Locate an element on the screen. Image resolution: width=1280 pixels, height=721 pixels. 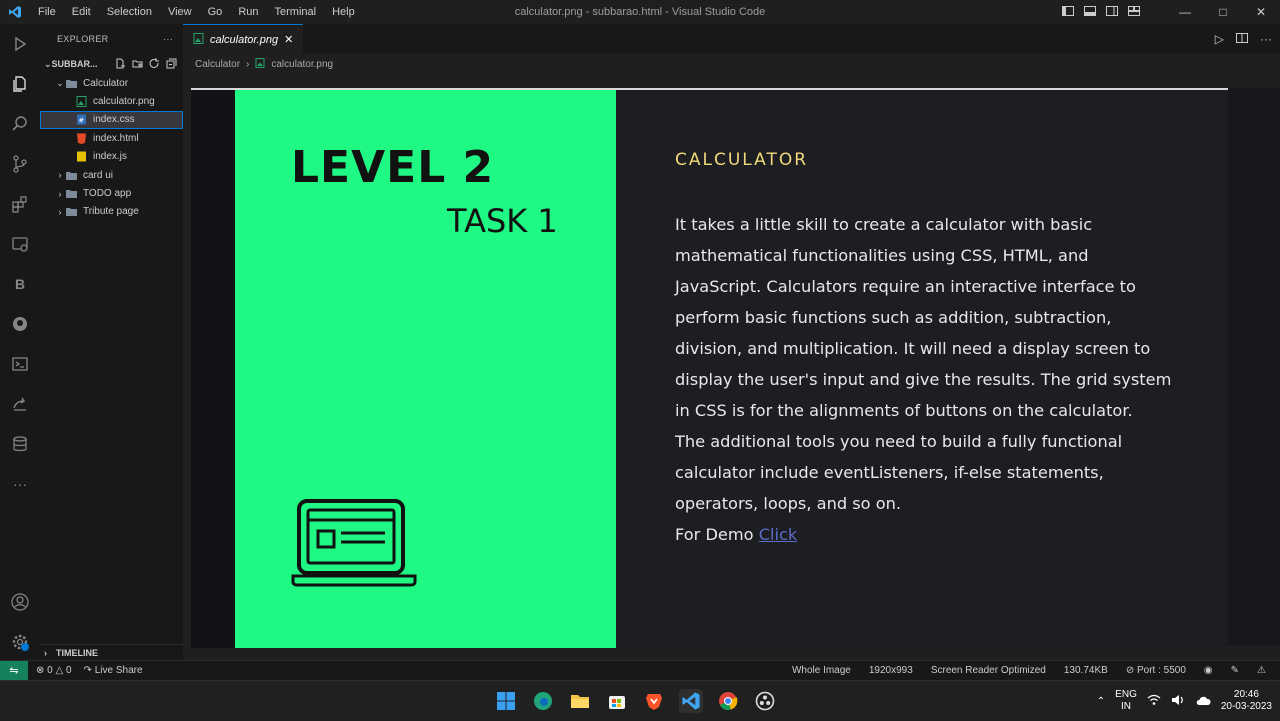
toggle-panel-icon is located at coordinates (1090, 12).